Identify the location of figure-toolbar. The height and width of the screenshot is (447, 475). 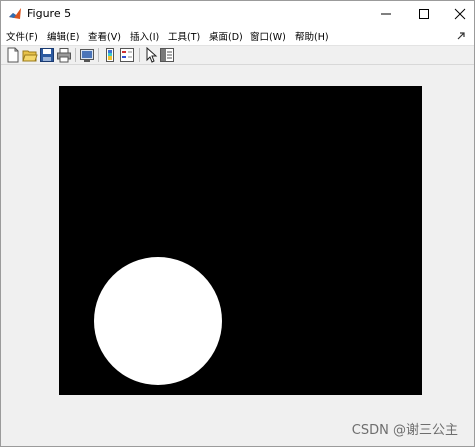
(237, 55).